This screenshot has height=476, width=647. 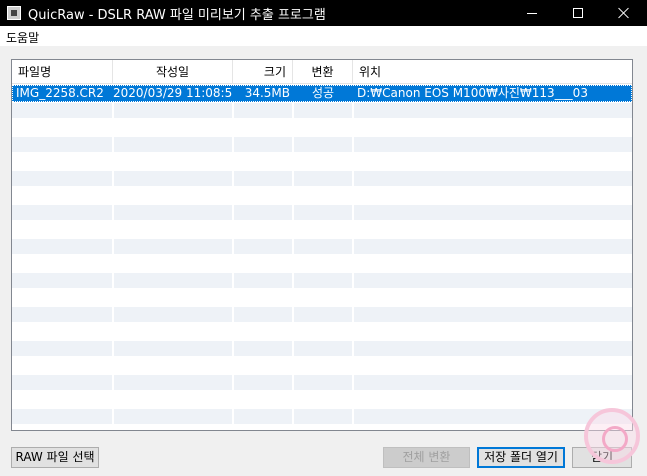 What do you see at coordinates (14, 13) in the screenshot?
I see `app-icon` at bounding box center [14, 13].